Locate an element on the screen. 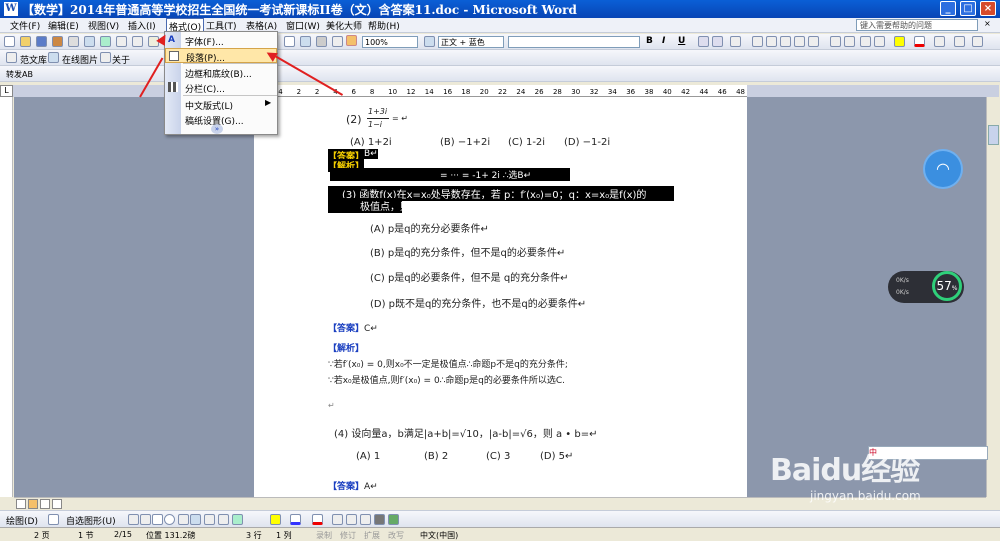 The height and width of the screenshot is (541, 1000). permission-icon is located at coordinates (57, 41).